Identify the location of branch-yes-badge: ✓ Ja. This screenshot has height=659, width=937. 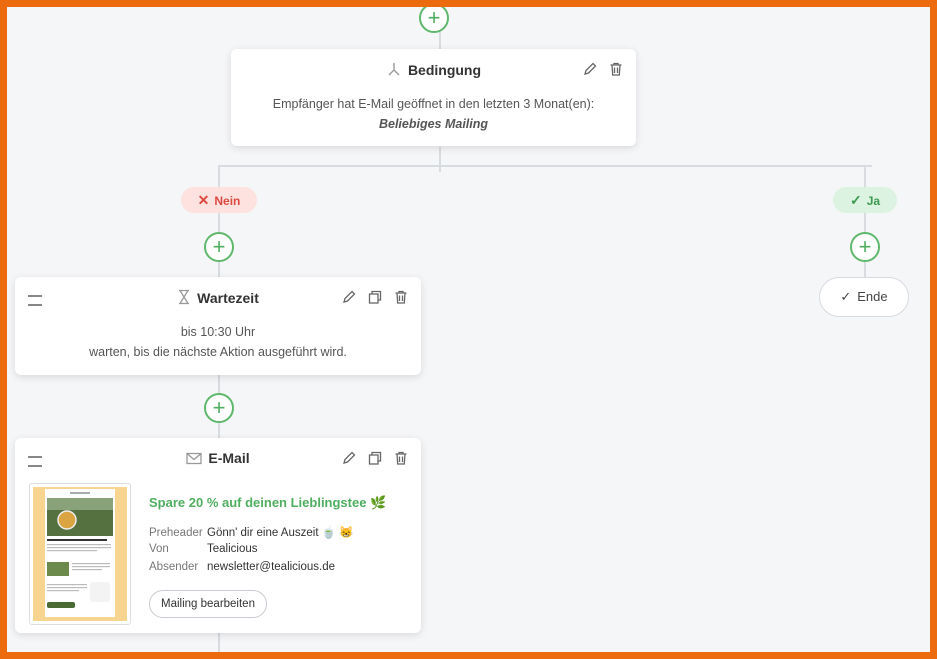
(865, 200).